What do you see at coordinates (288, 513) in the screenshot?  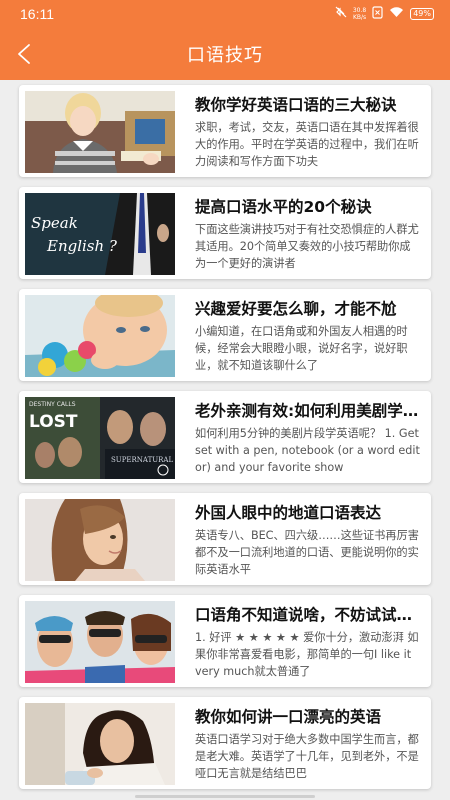 I see `article-title: 外国人眼中的地道口语表达` at bounding box center [288, 513].